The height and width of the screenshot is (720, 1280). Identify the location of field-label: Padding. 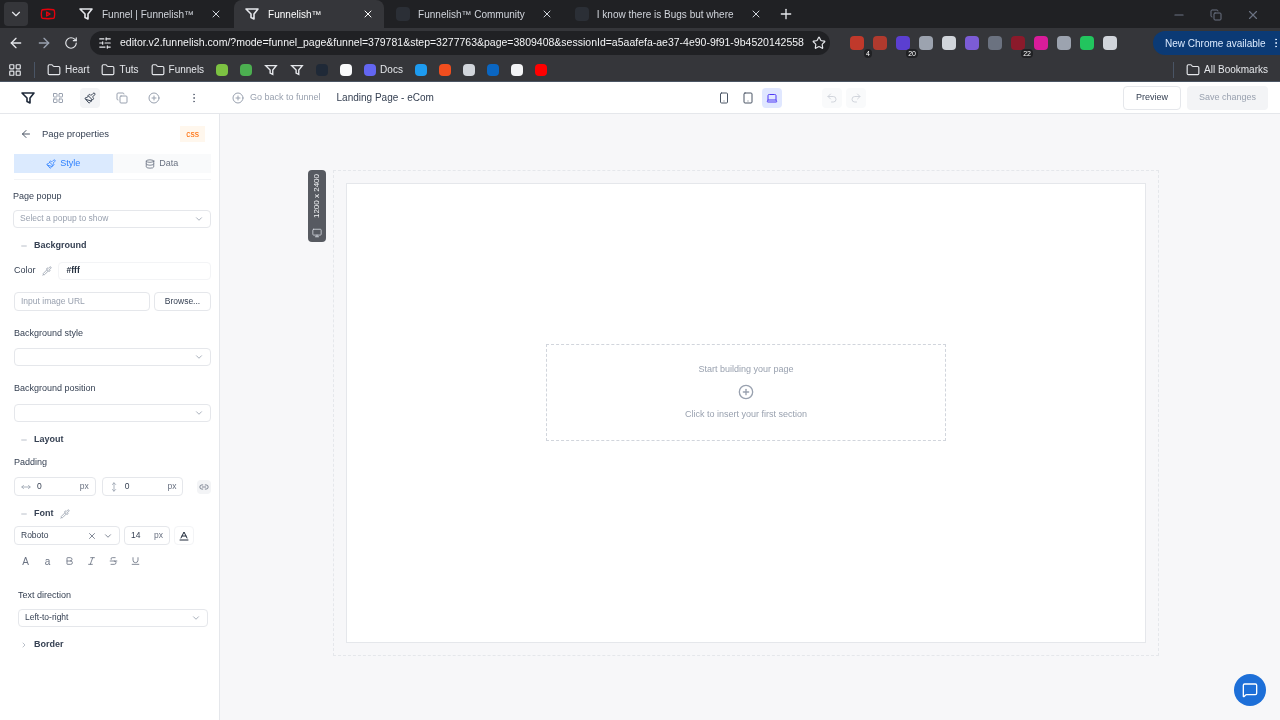
(31, 462).